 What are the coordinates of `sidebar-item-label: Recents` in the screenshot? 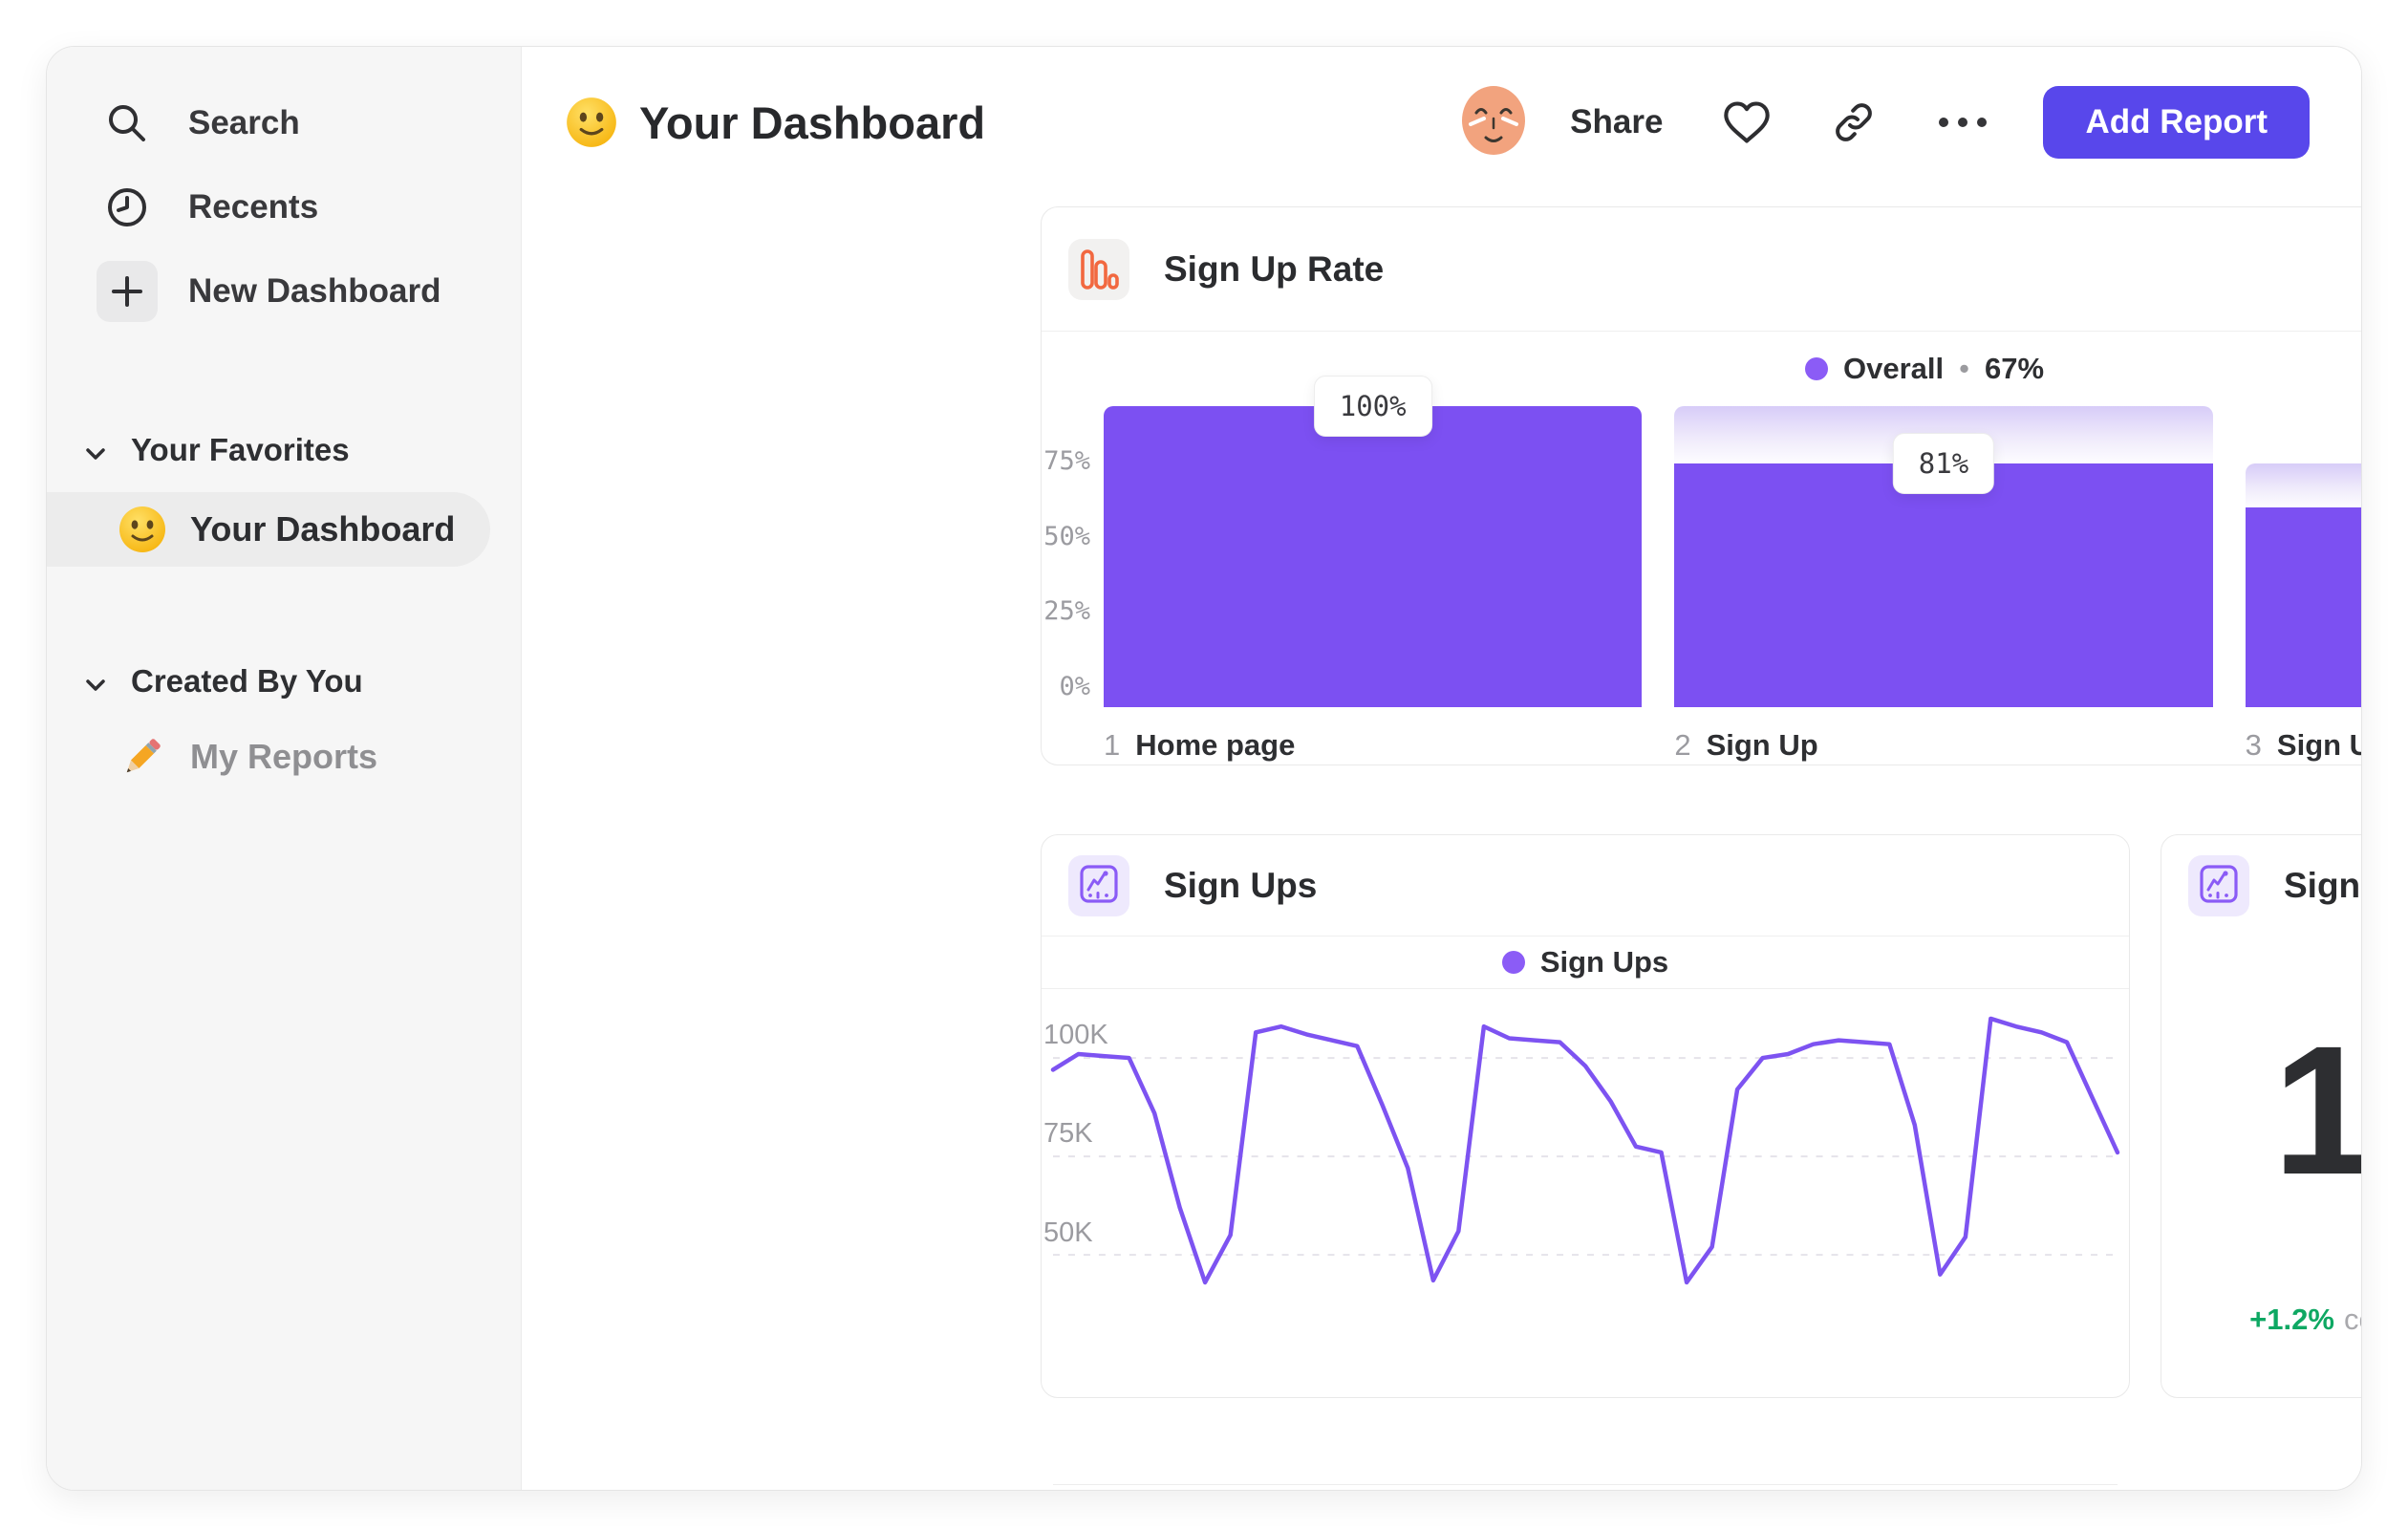 It's located at (254, 207).